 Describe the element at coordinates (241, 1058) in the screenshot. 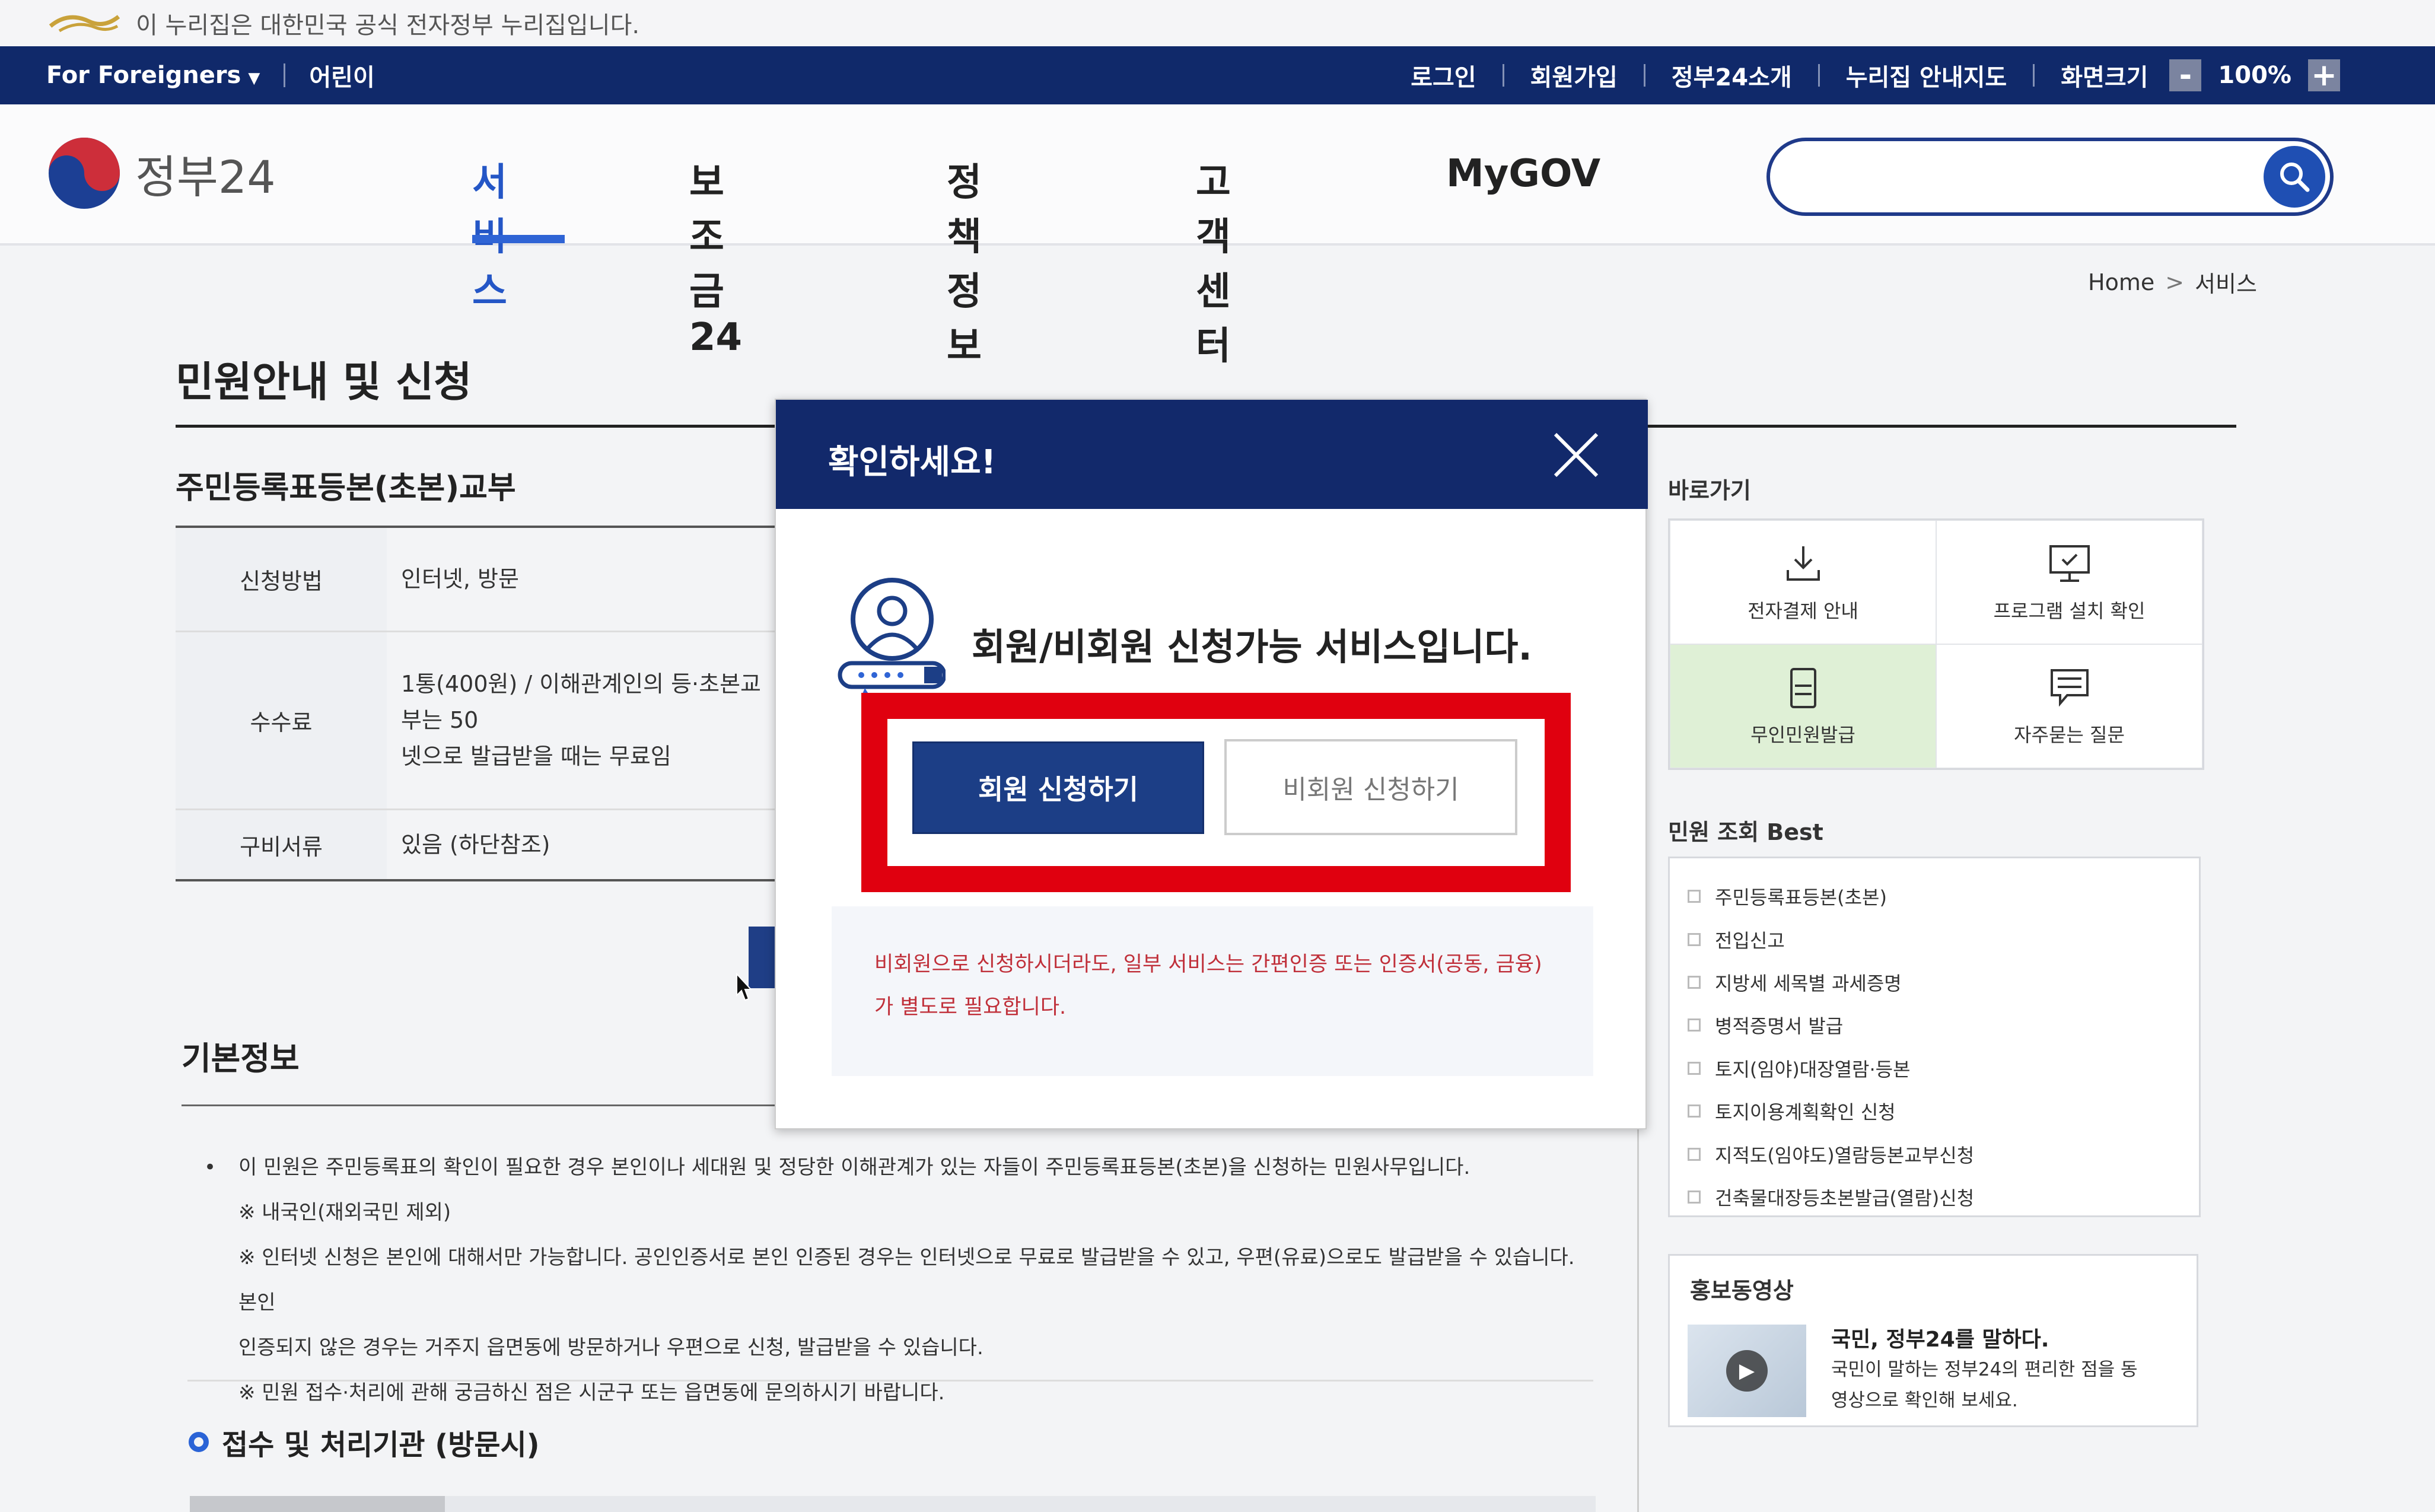

I see `basic-info-title: 기본정보` at that location.